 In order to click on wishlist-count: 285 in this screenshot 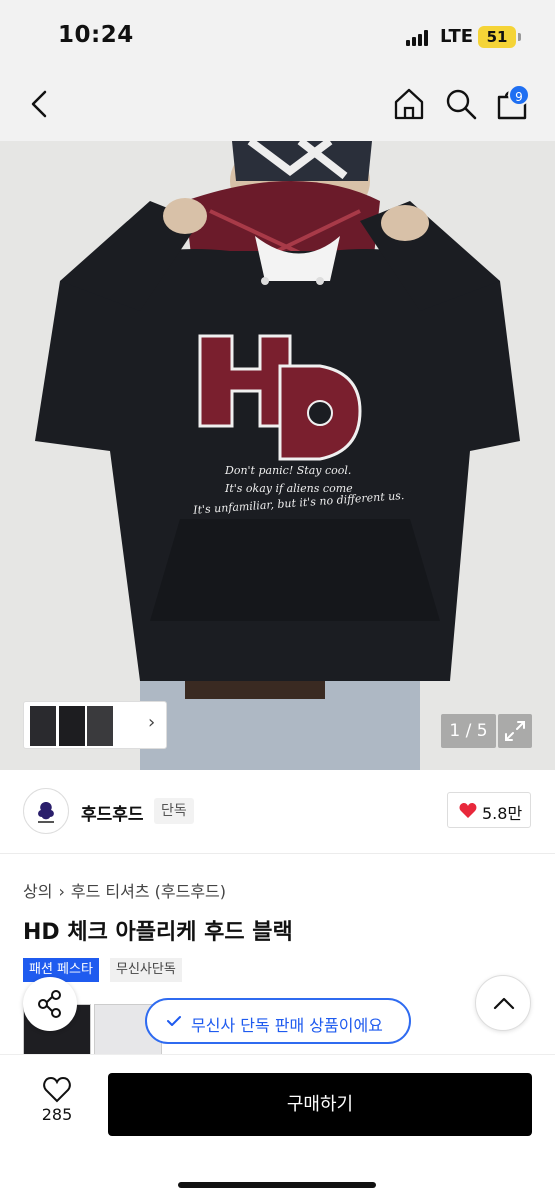, I will do `click(57, 1114)`.